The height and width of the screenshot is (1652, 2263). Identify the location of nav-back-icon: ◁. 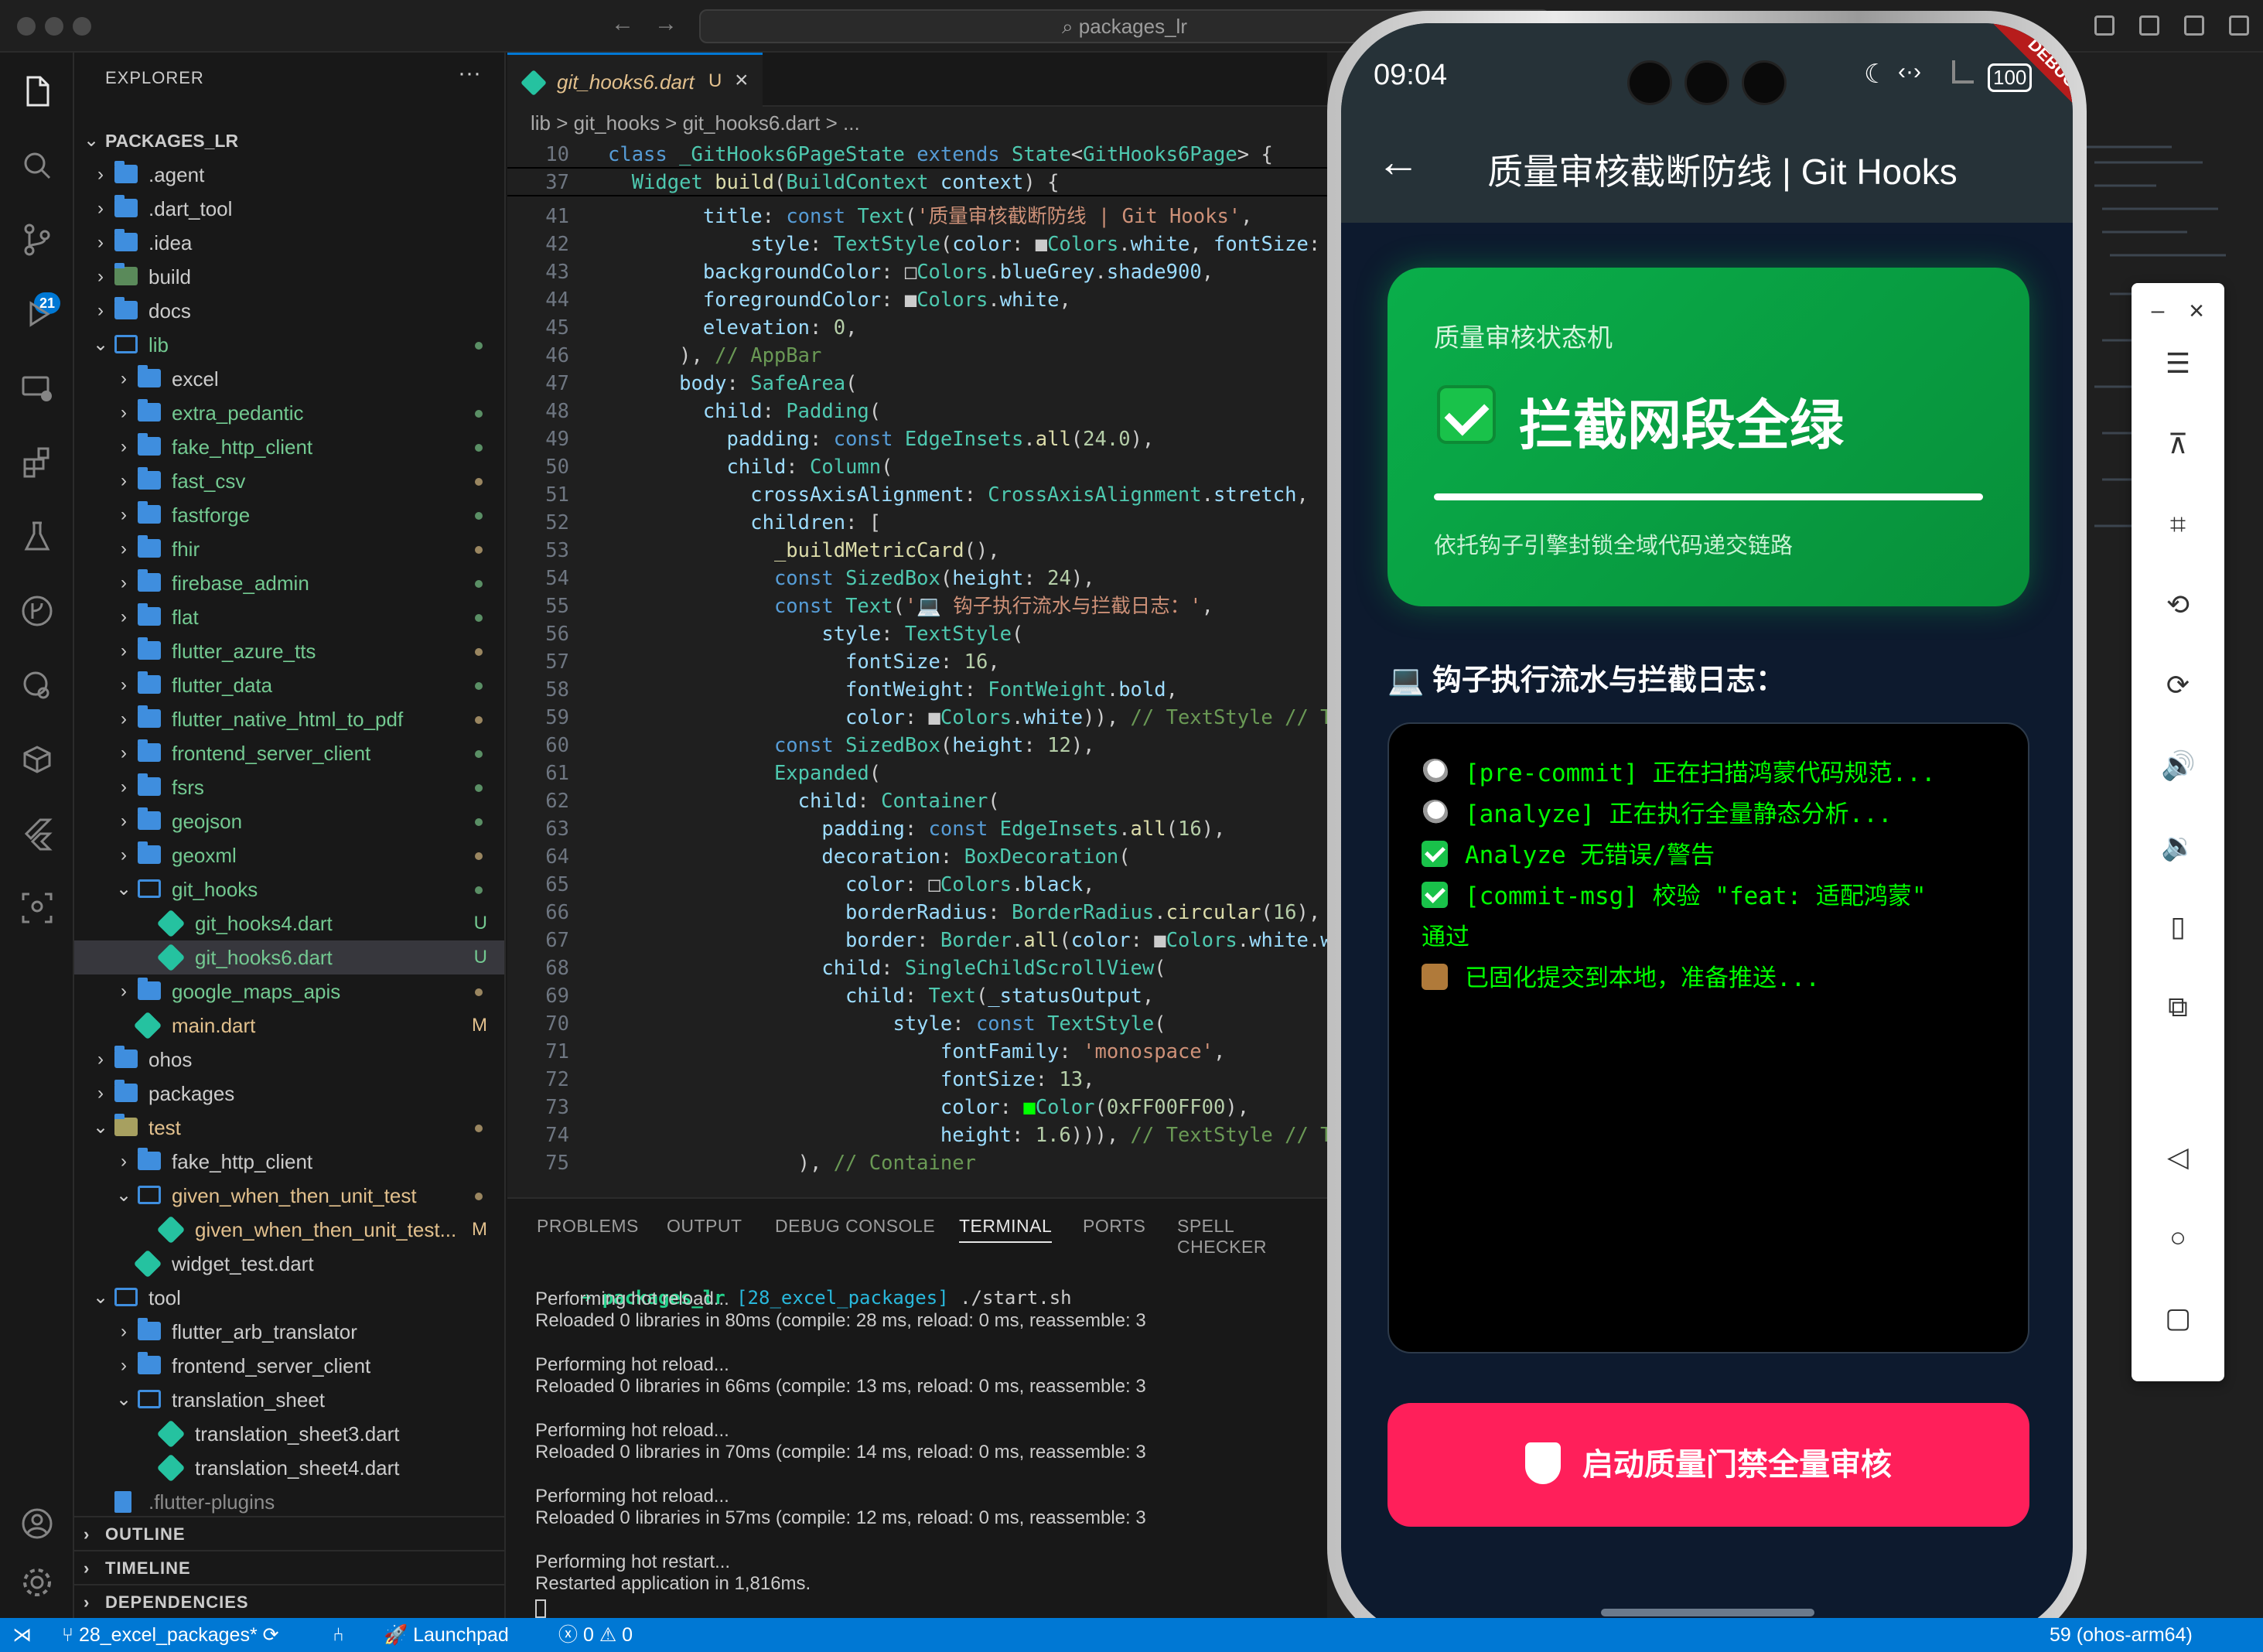
(2178, 1157).